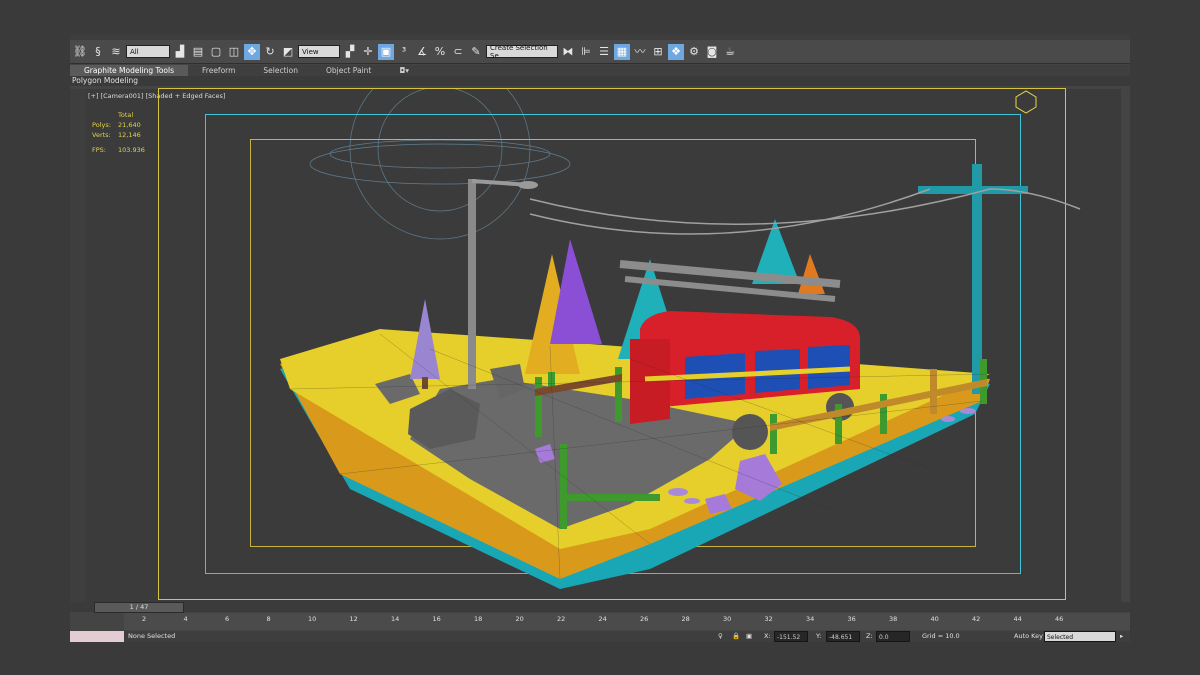  Describe the element at coordinates (180, 52) in the screenshot. I see `select-object-icon: ▟` at that location.